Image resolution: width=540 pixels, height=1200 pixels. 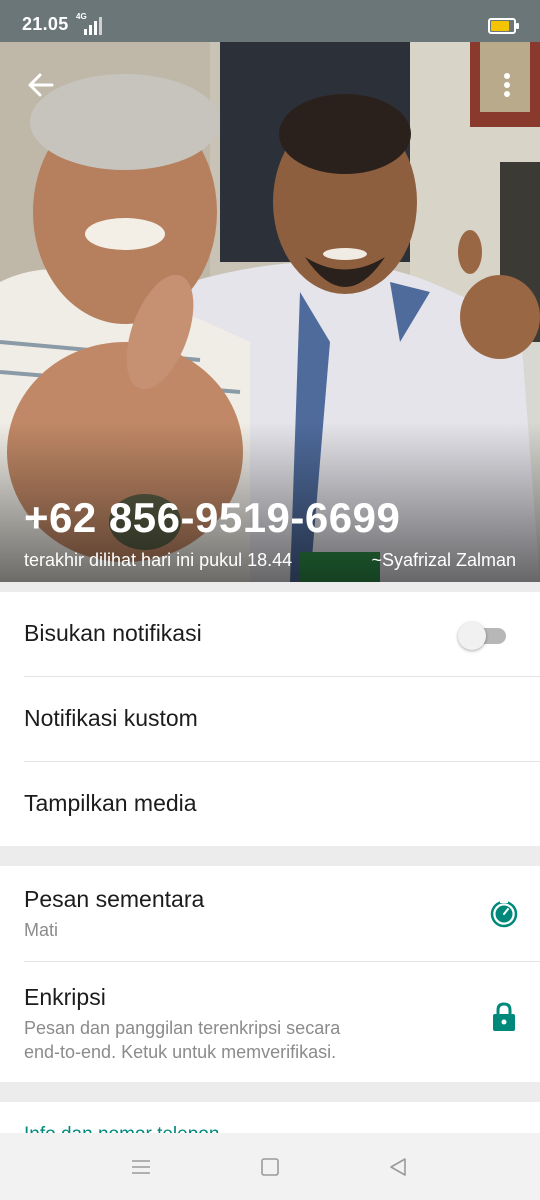 I want to click on nav-back-button, so click(x=398, y=1167).